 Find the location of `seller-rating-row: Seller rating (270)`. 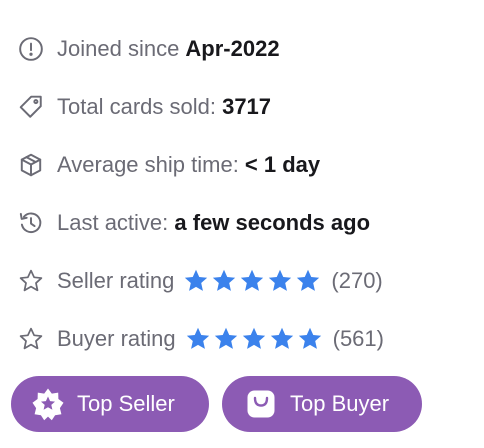

seller-rating-row: Seller rating (270) is located at coordinates (248, 281).